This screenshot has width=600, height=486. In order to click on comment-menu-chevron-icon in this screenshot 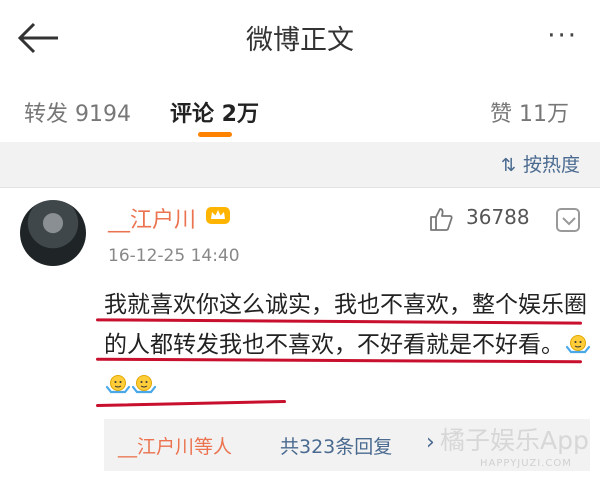, I will do `click(568, 220)`.